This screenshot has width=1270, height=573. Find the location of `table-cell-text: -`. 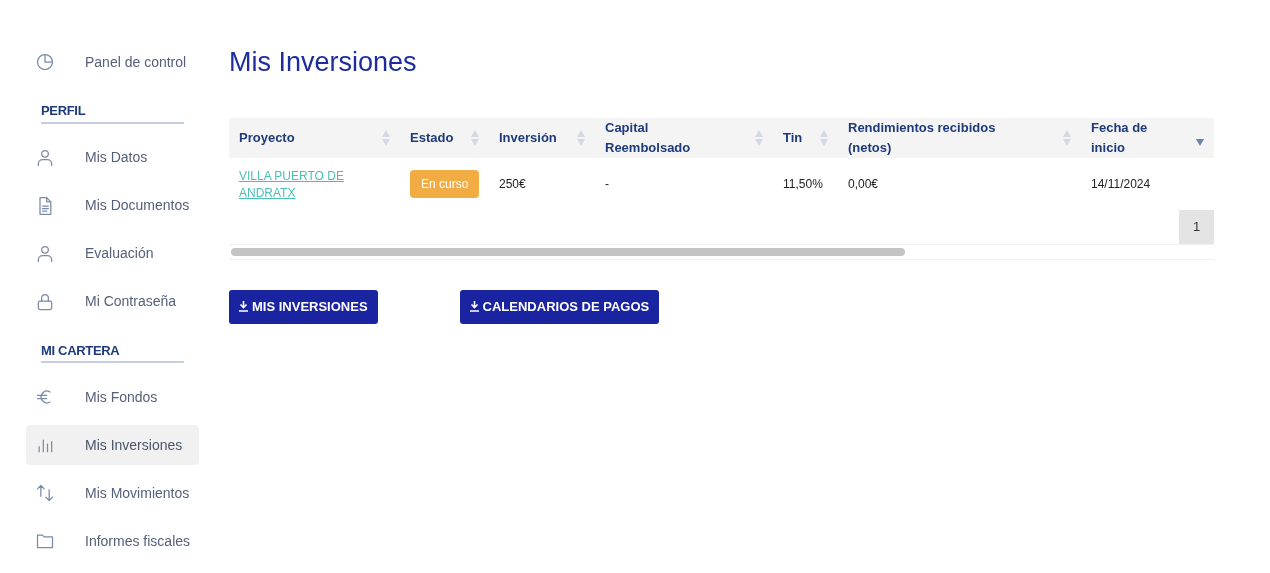

table-cell-text: - is located at coordinates (607, 184).